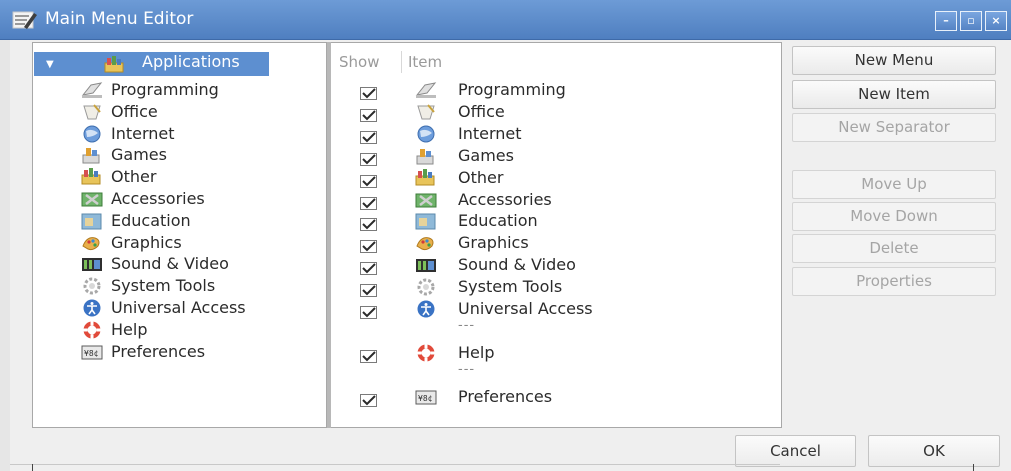 This screenshot has height=471, width=1011. Describe the element at coordinates (5, 255) in the screenshot. I see `window-left-border` at that location.